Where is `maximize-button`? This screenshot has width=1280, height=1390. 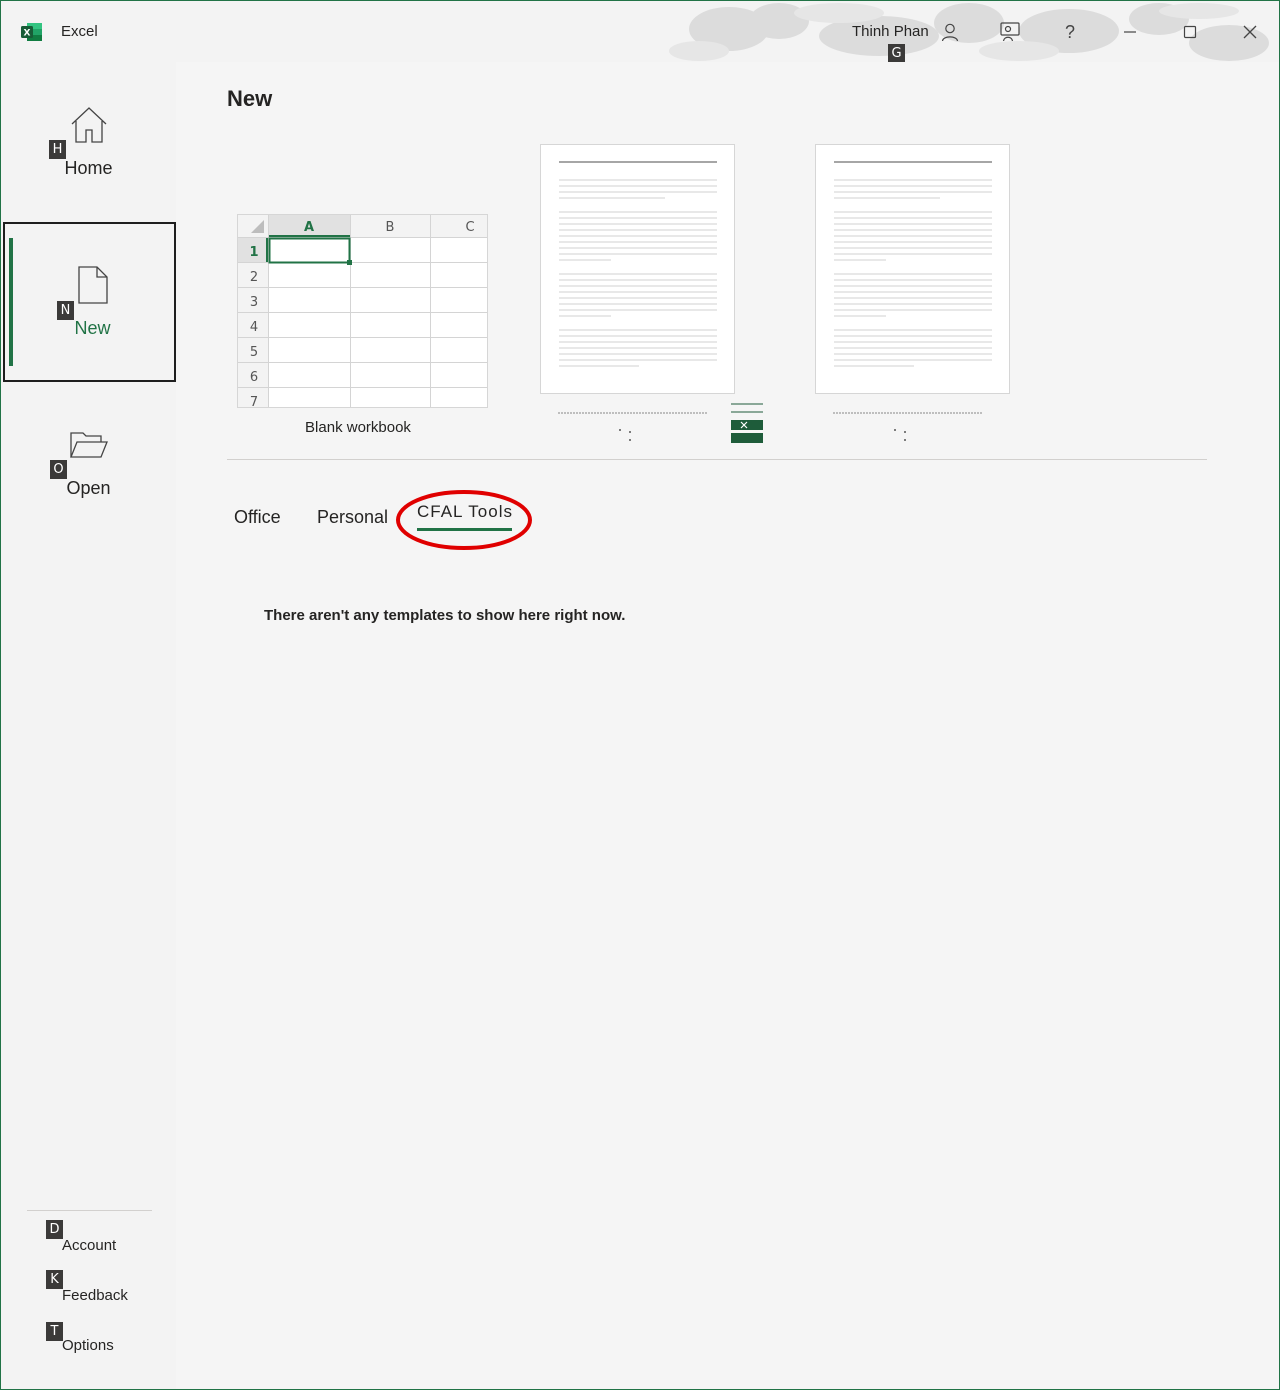 maximize-button is located at coordinates (1190, 32).